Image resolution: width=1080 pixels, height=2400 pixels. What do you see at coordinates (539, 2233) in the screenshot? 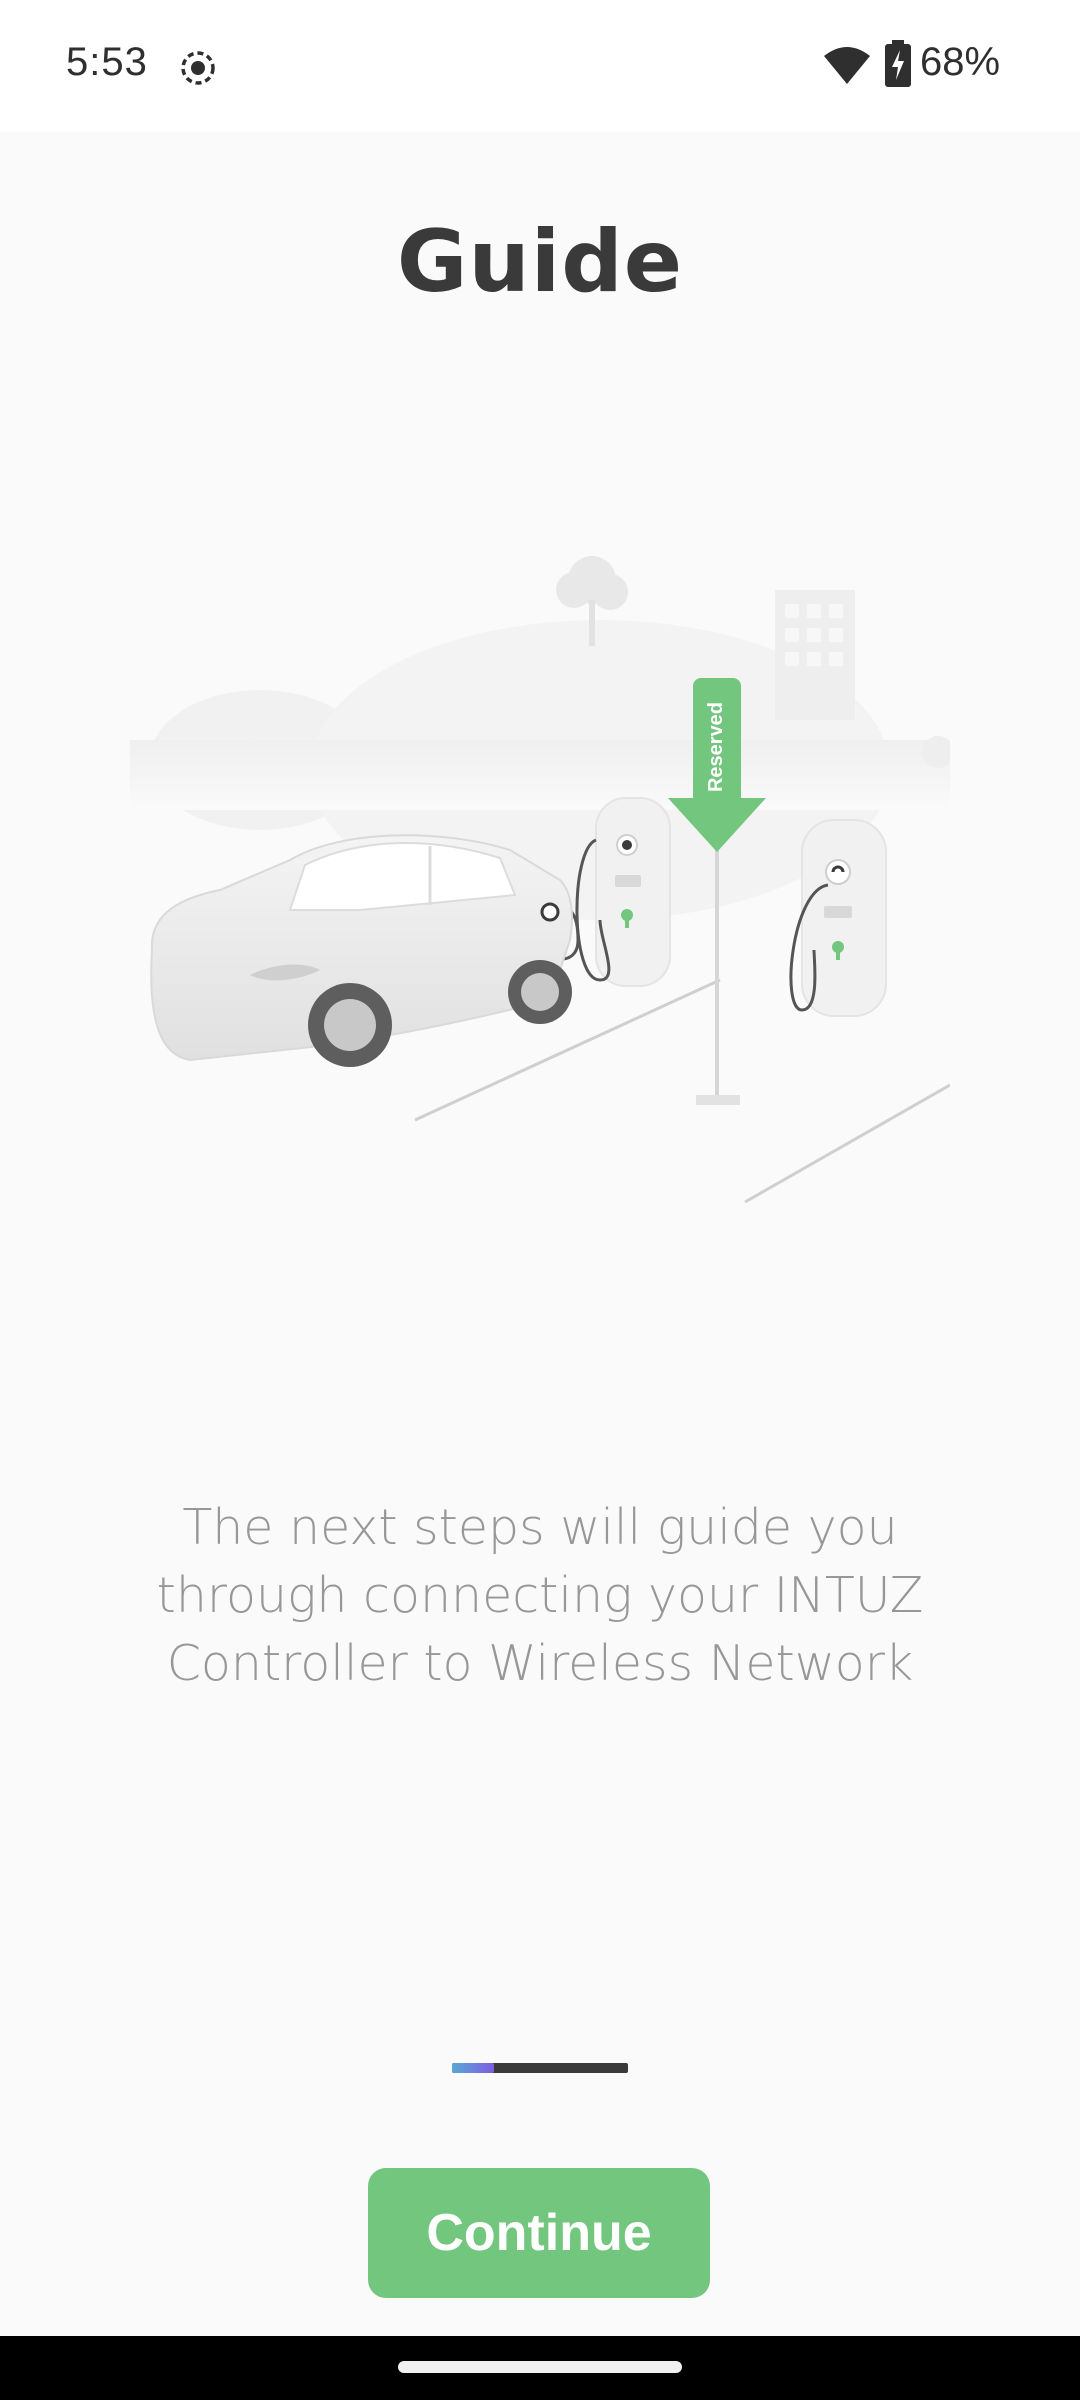
I see `continue-button: Continue` at bounding box center [539, 2233].